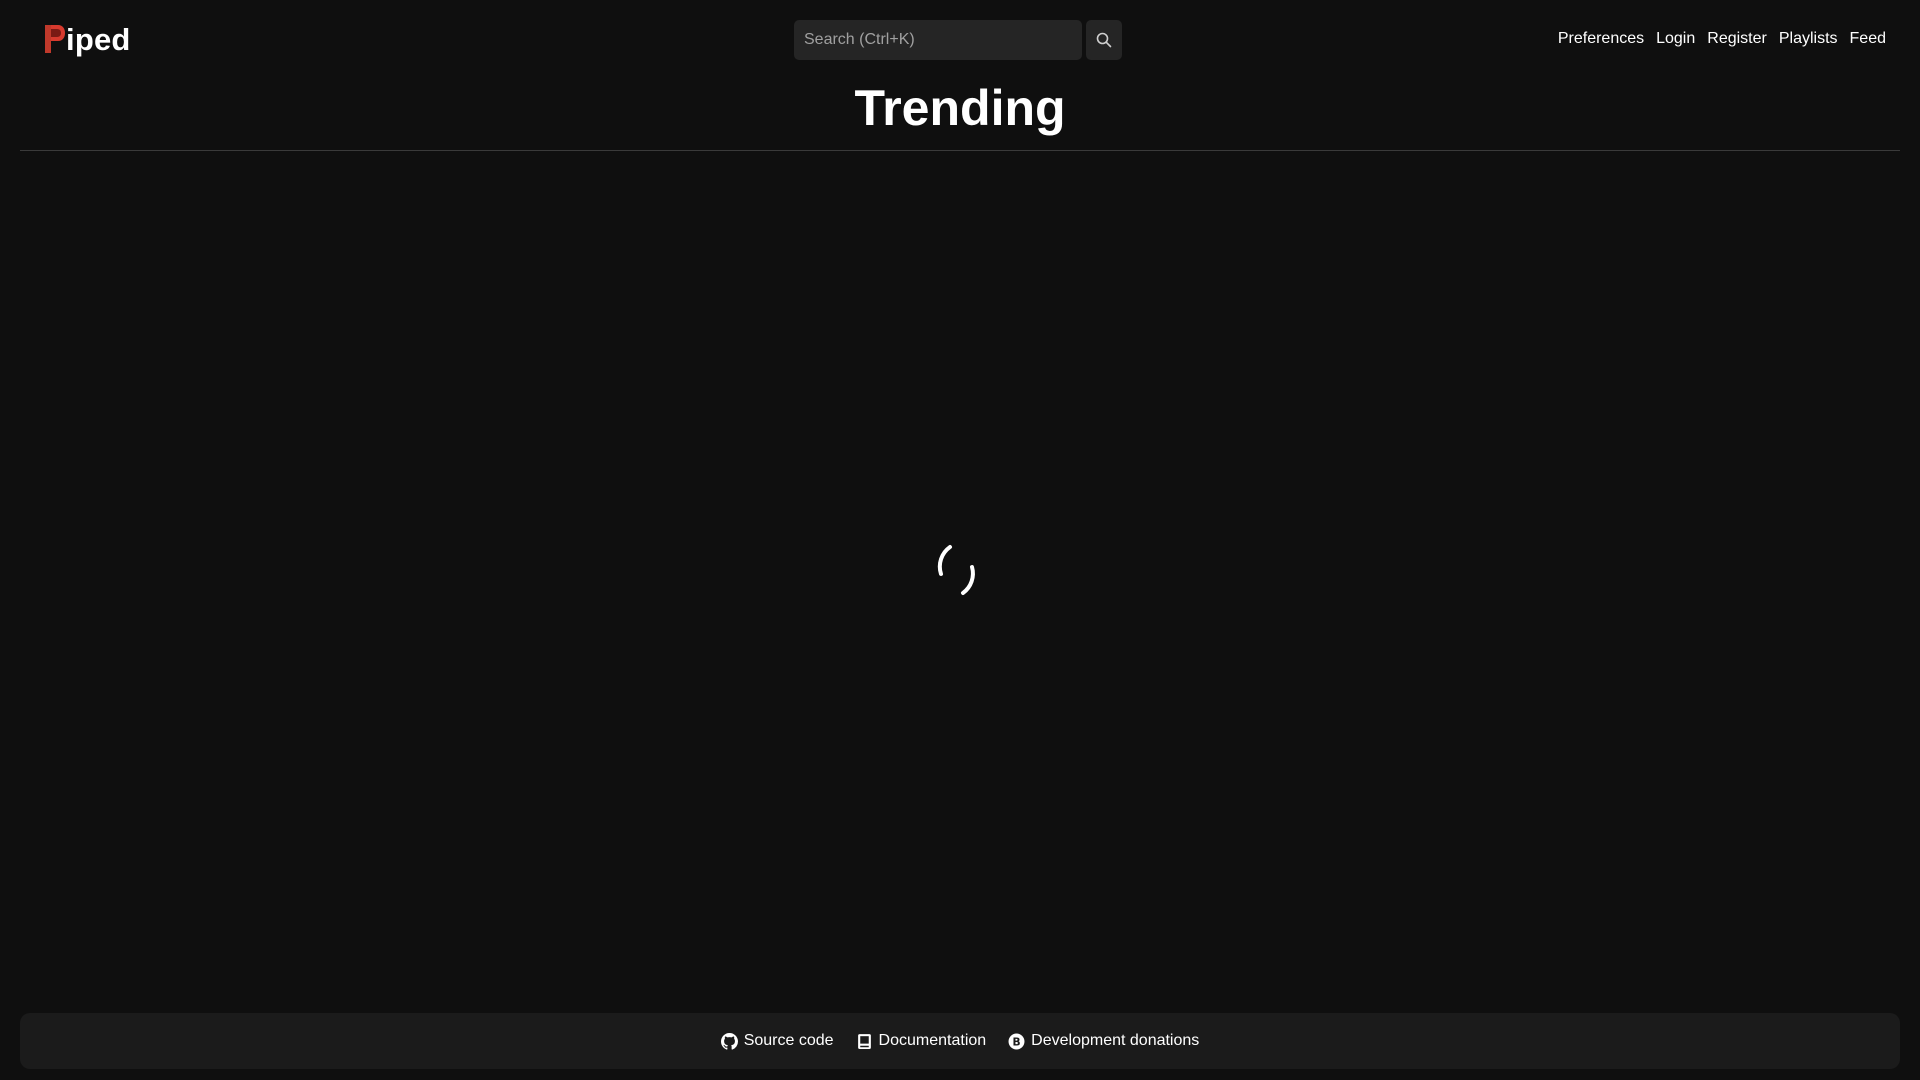  I want to click on footer-documentation-link: Documentation, so click(921, 1041).